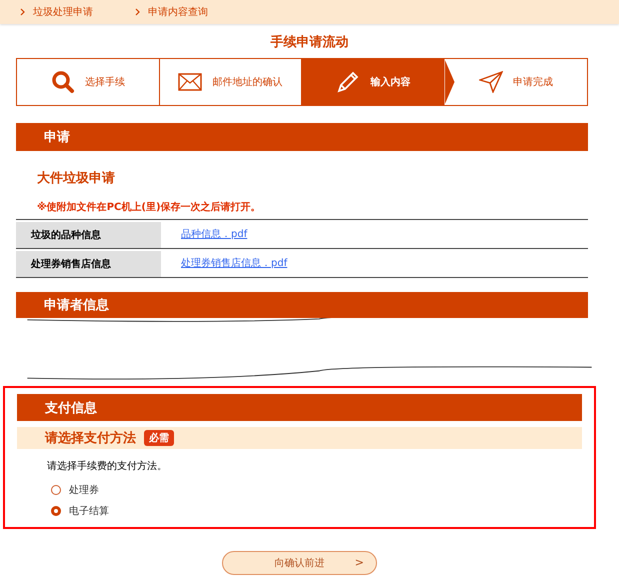 This screenshot has width=619, height=586. Describe the element at coordinates (159, 438) in the screenshot. I see `required-badge: 必需` at that location.